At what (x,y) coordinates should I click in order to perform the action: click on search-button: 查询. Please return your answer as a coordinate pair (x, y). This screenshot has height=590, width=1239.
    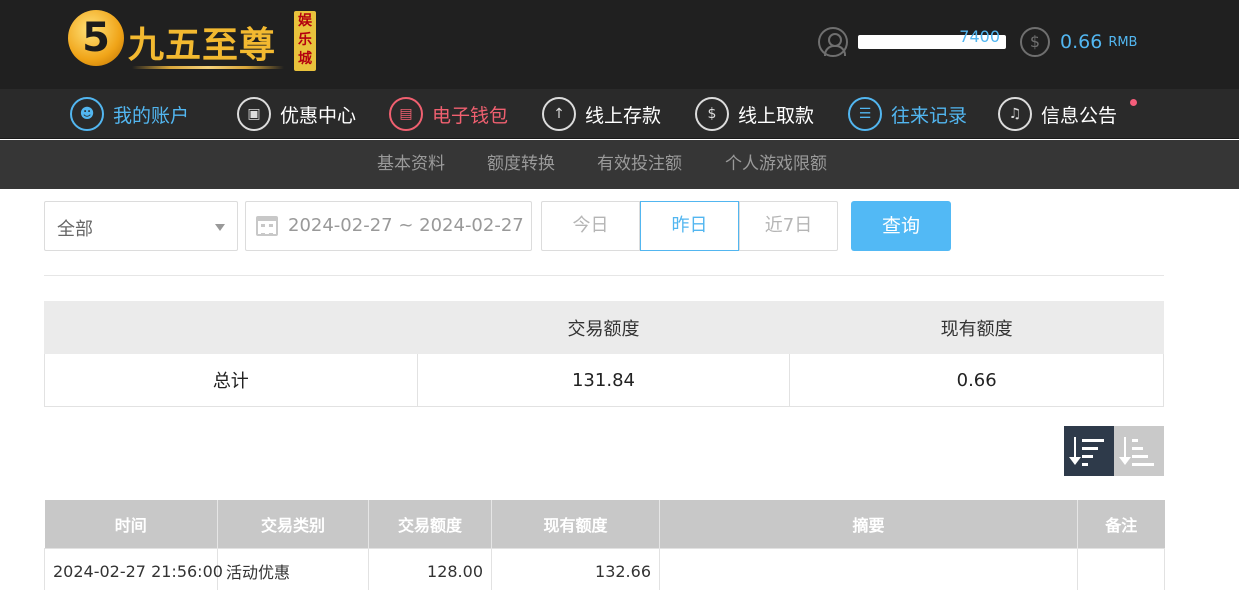
    Looking at the image, I should click on (901, 226).